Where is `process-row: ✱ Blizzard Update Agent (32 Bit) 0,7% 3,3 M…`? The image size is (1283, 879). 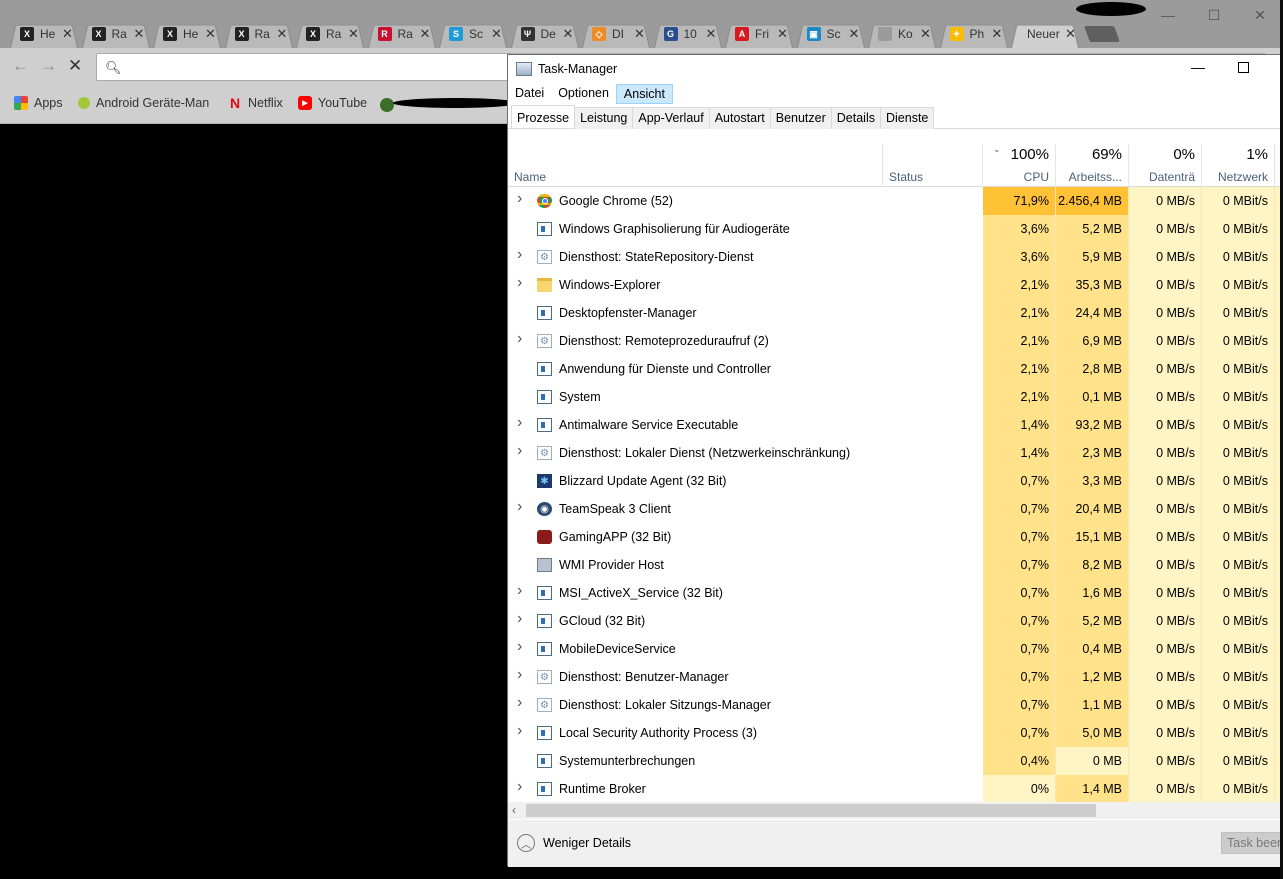 process-row: ✱ Blizzard Update Agent (32 Bit) 0,7% 3,3 M… is located at coordinates (895, 481).